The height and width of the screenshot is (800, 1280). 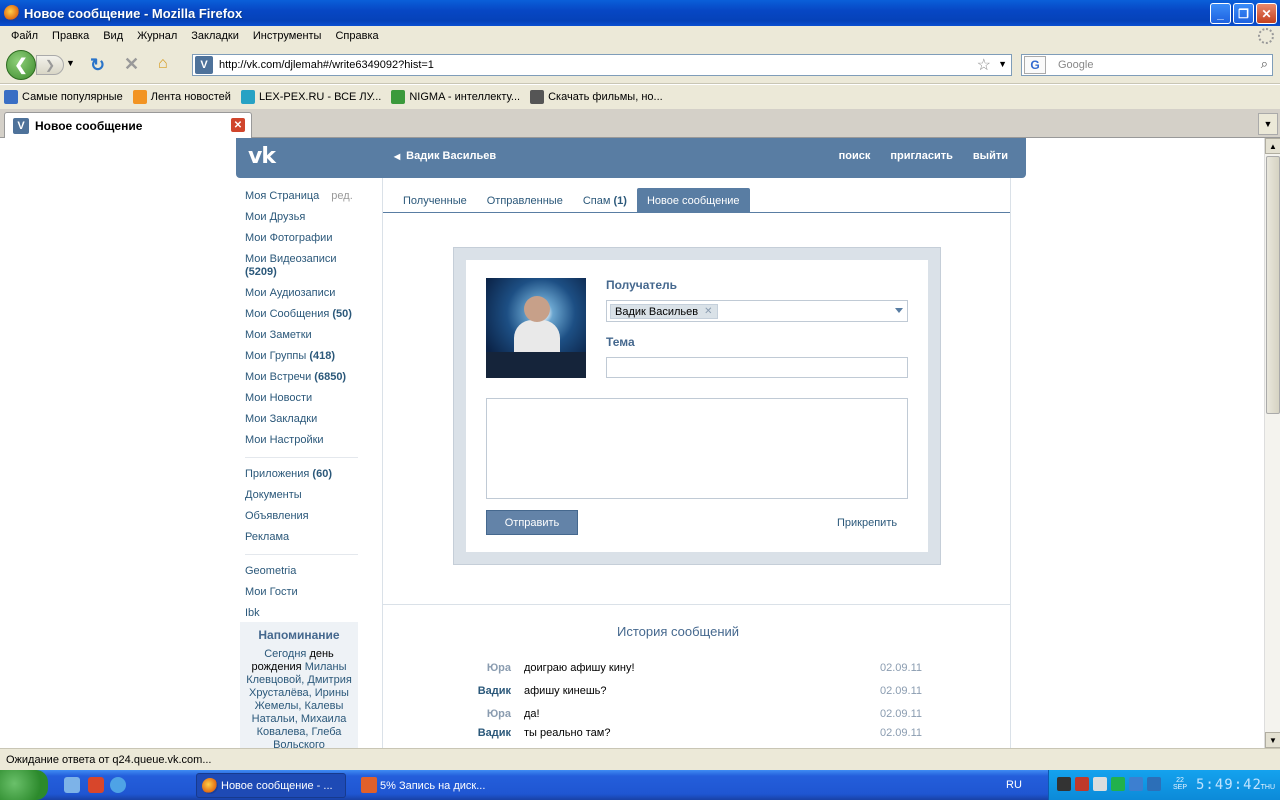 What do you see at coordinates (238, 125) in the screenshot?
I see `tab-close-icon: ✕` at bounding box center [238, 125].